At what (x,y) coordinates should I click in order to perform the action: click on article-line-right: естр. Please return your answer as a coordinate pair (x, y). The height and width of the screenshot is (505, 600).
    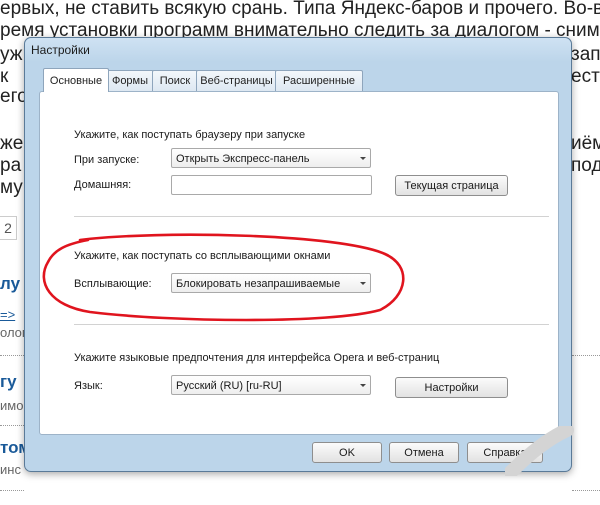
    Looking at the image, I should click on (585, 76).